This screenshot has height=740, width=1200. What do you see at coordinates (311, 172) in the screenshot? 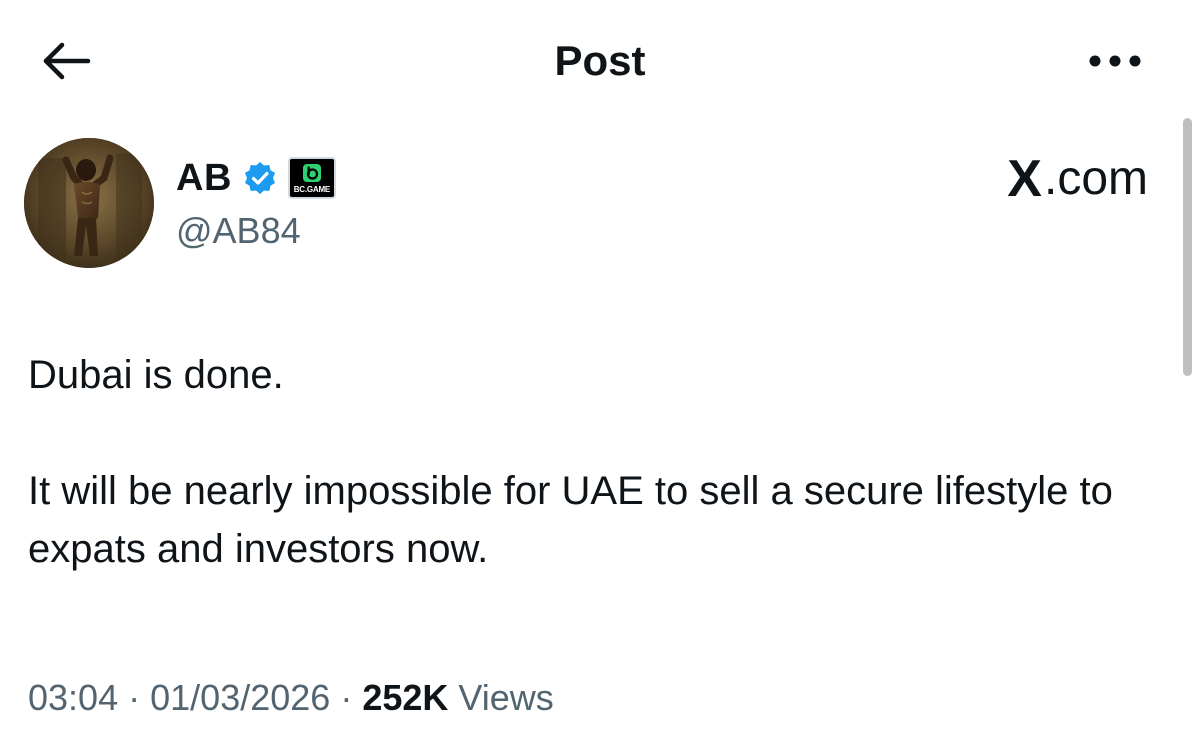
I see `bcgame-logo-icon` at bounding box center [311, 172].